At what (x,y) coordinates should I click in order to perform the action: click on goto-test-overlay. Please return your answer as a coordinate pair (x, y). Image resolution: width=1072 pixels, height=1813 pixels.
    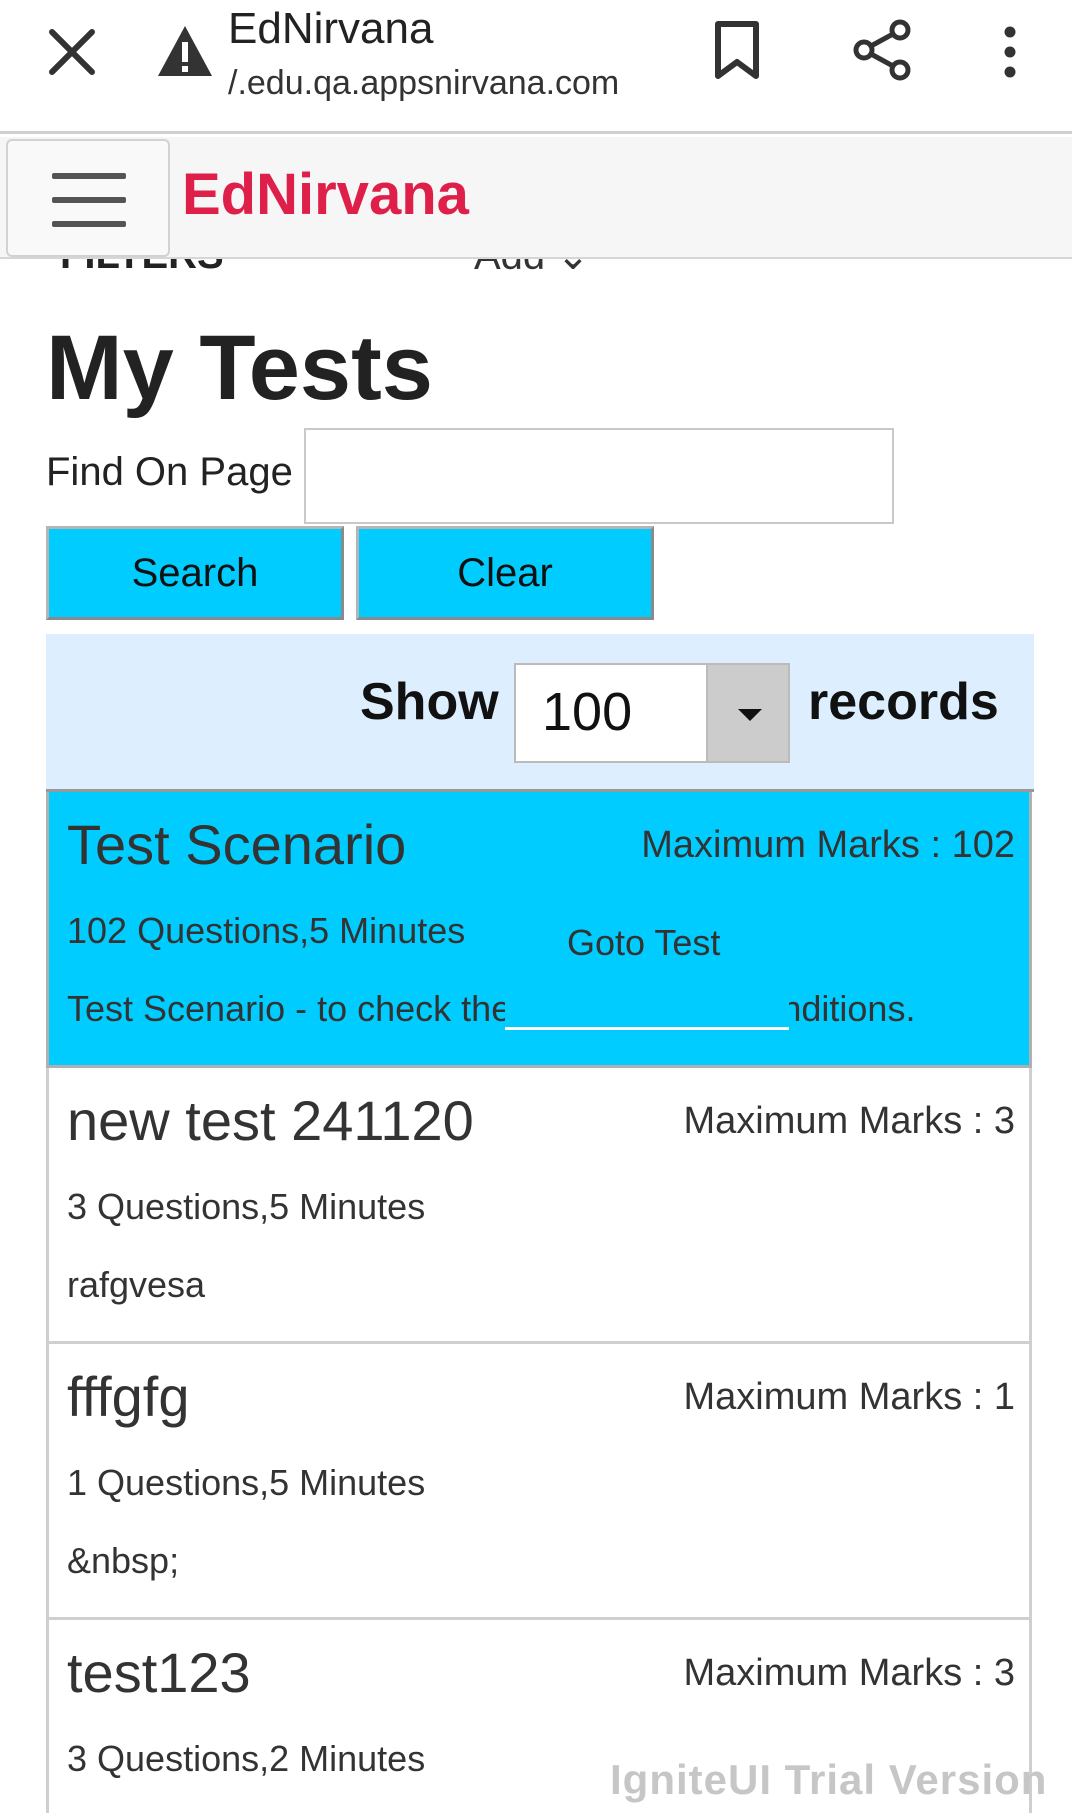
    Looking at the image, I should click on (647, 1006).